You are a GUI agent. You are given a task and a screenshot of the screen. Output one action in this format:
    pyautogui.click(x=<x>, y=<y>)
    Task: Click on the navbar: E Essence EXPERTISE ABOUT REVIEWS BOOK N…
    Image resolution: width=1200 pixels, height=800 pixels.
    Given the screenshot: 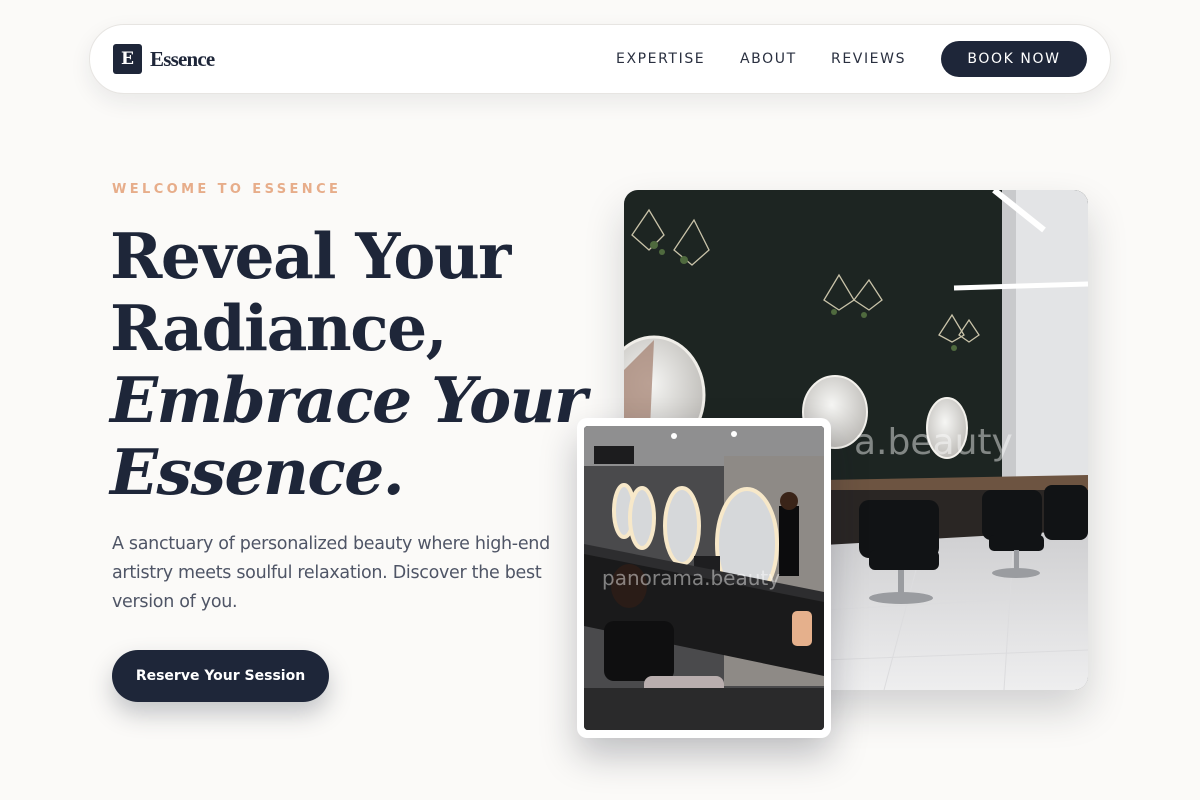 What is the action you would take?
    pyautogui.click(x=600, y=59)
    